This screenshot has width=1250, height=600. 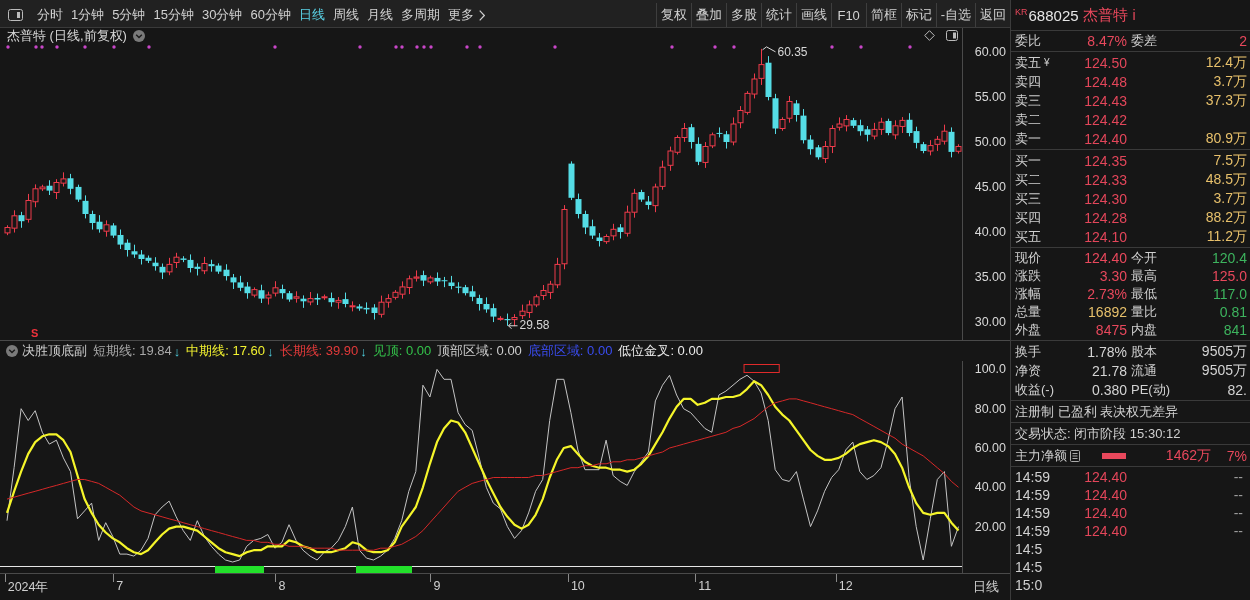 What do you see at coordinates (813, 15) in the screenshot?
I see `toolbar-button: 画线` at bounding box center [813, 15].